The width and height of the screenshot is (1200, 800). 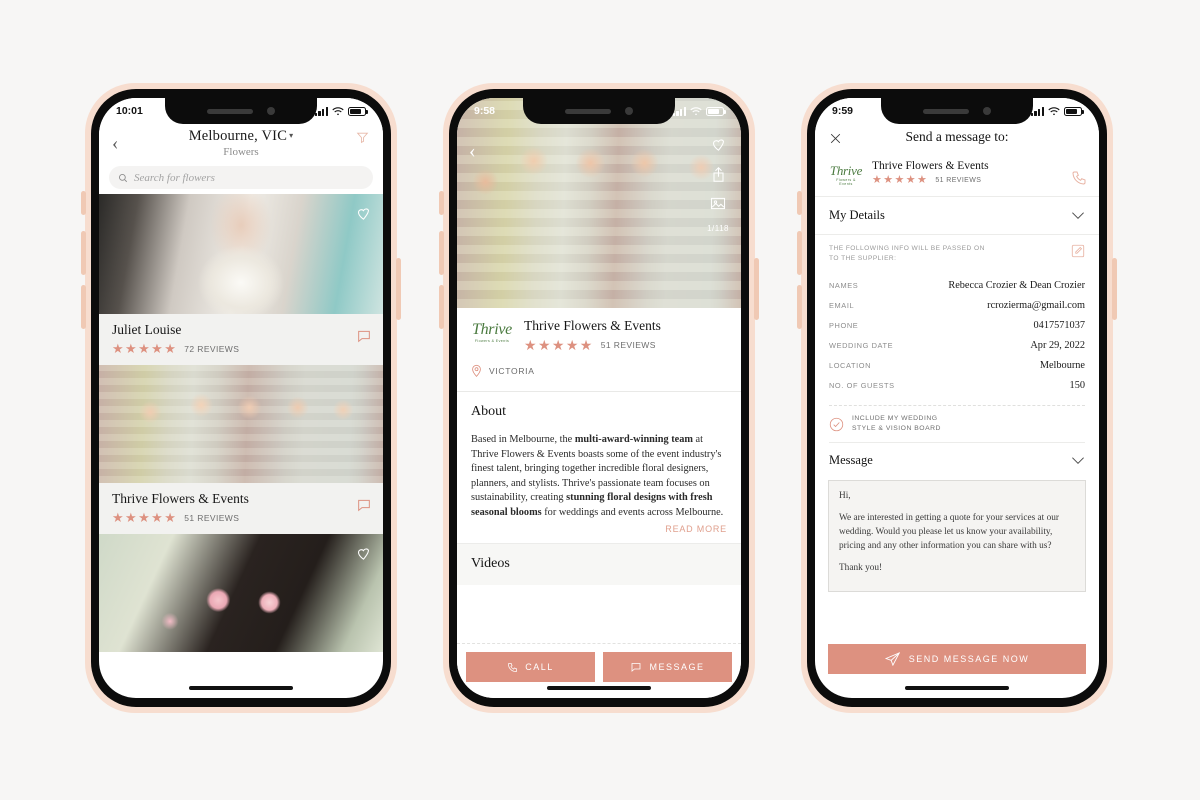 I want to click on call-button: CALL, so click(x=530, y=667).